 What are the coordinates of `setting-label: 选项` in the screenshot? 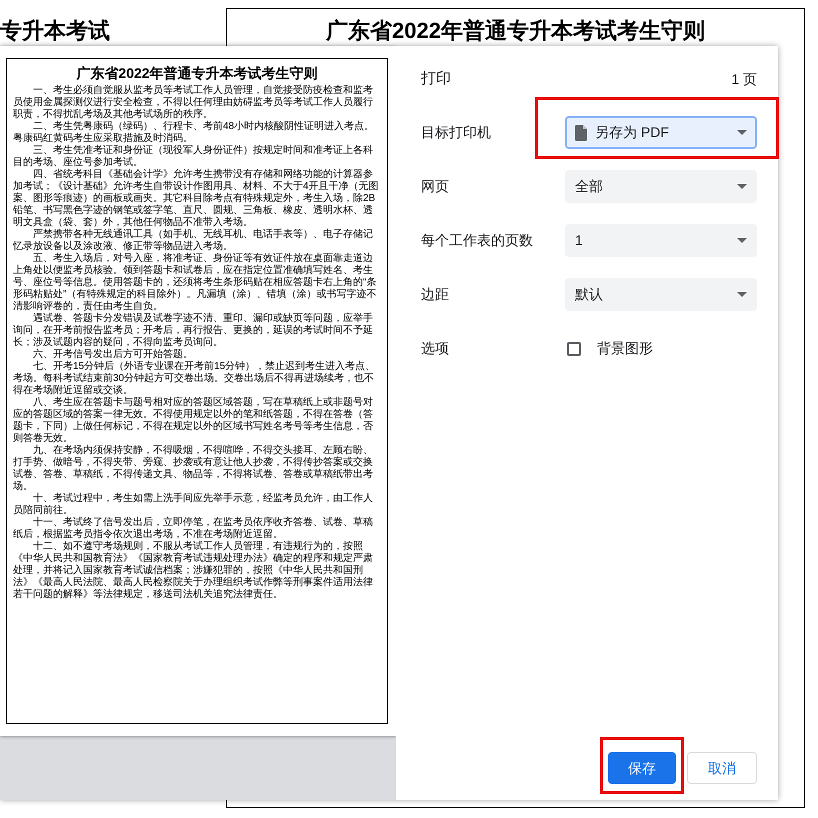 It's located at (435, 348).